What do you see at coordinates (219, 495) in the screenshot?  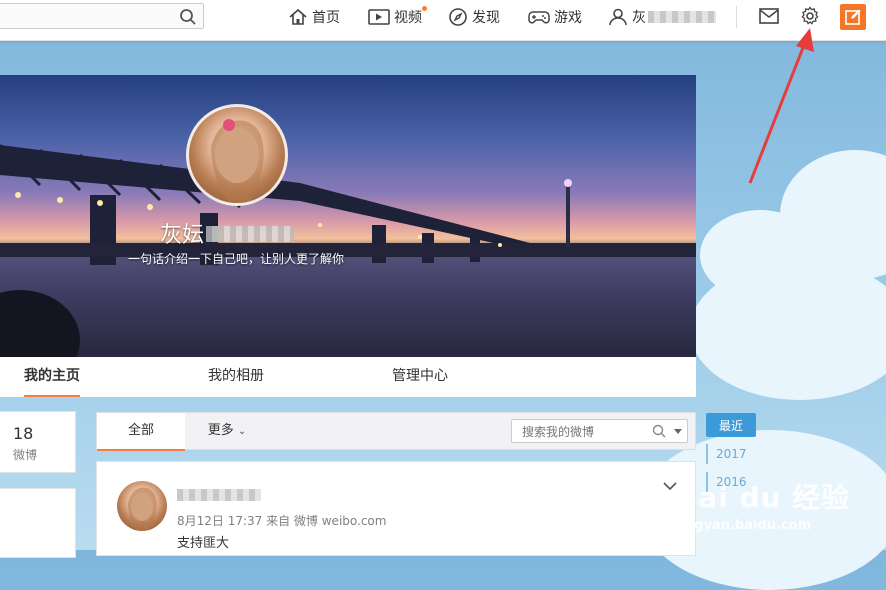 I see `post-author-name` at bounding box center [219, 495].